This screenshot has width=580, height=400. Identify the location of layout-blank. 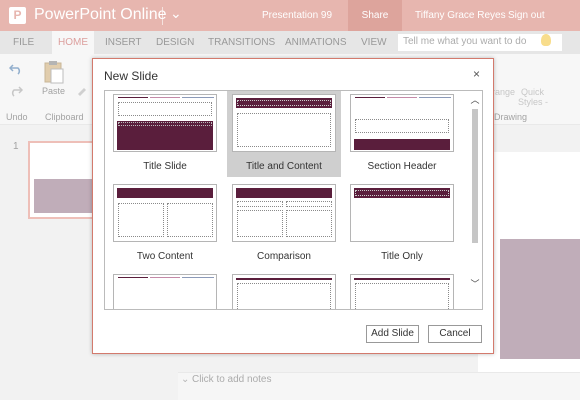
(165, 290).